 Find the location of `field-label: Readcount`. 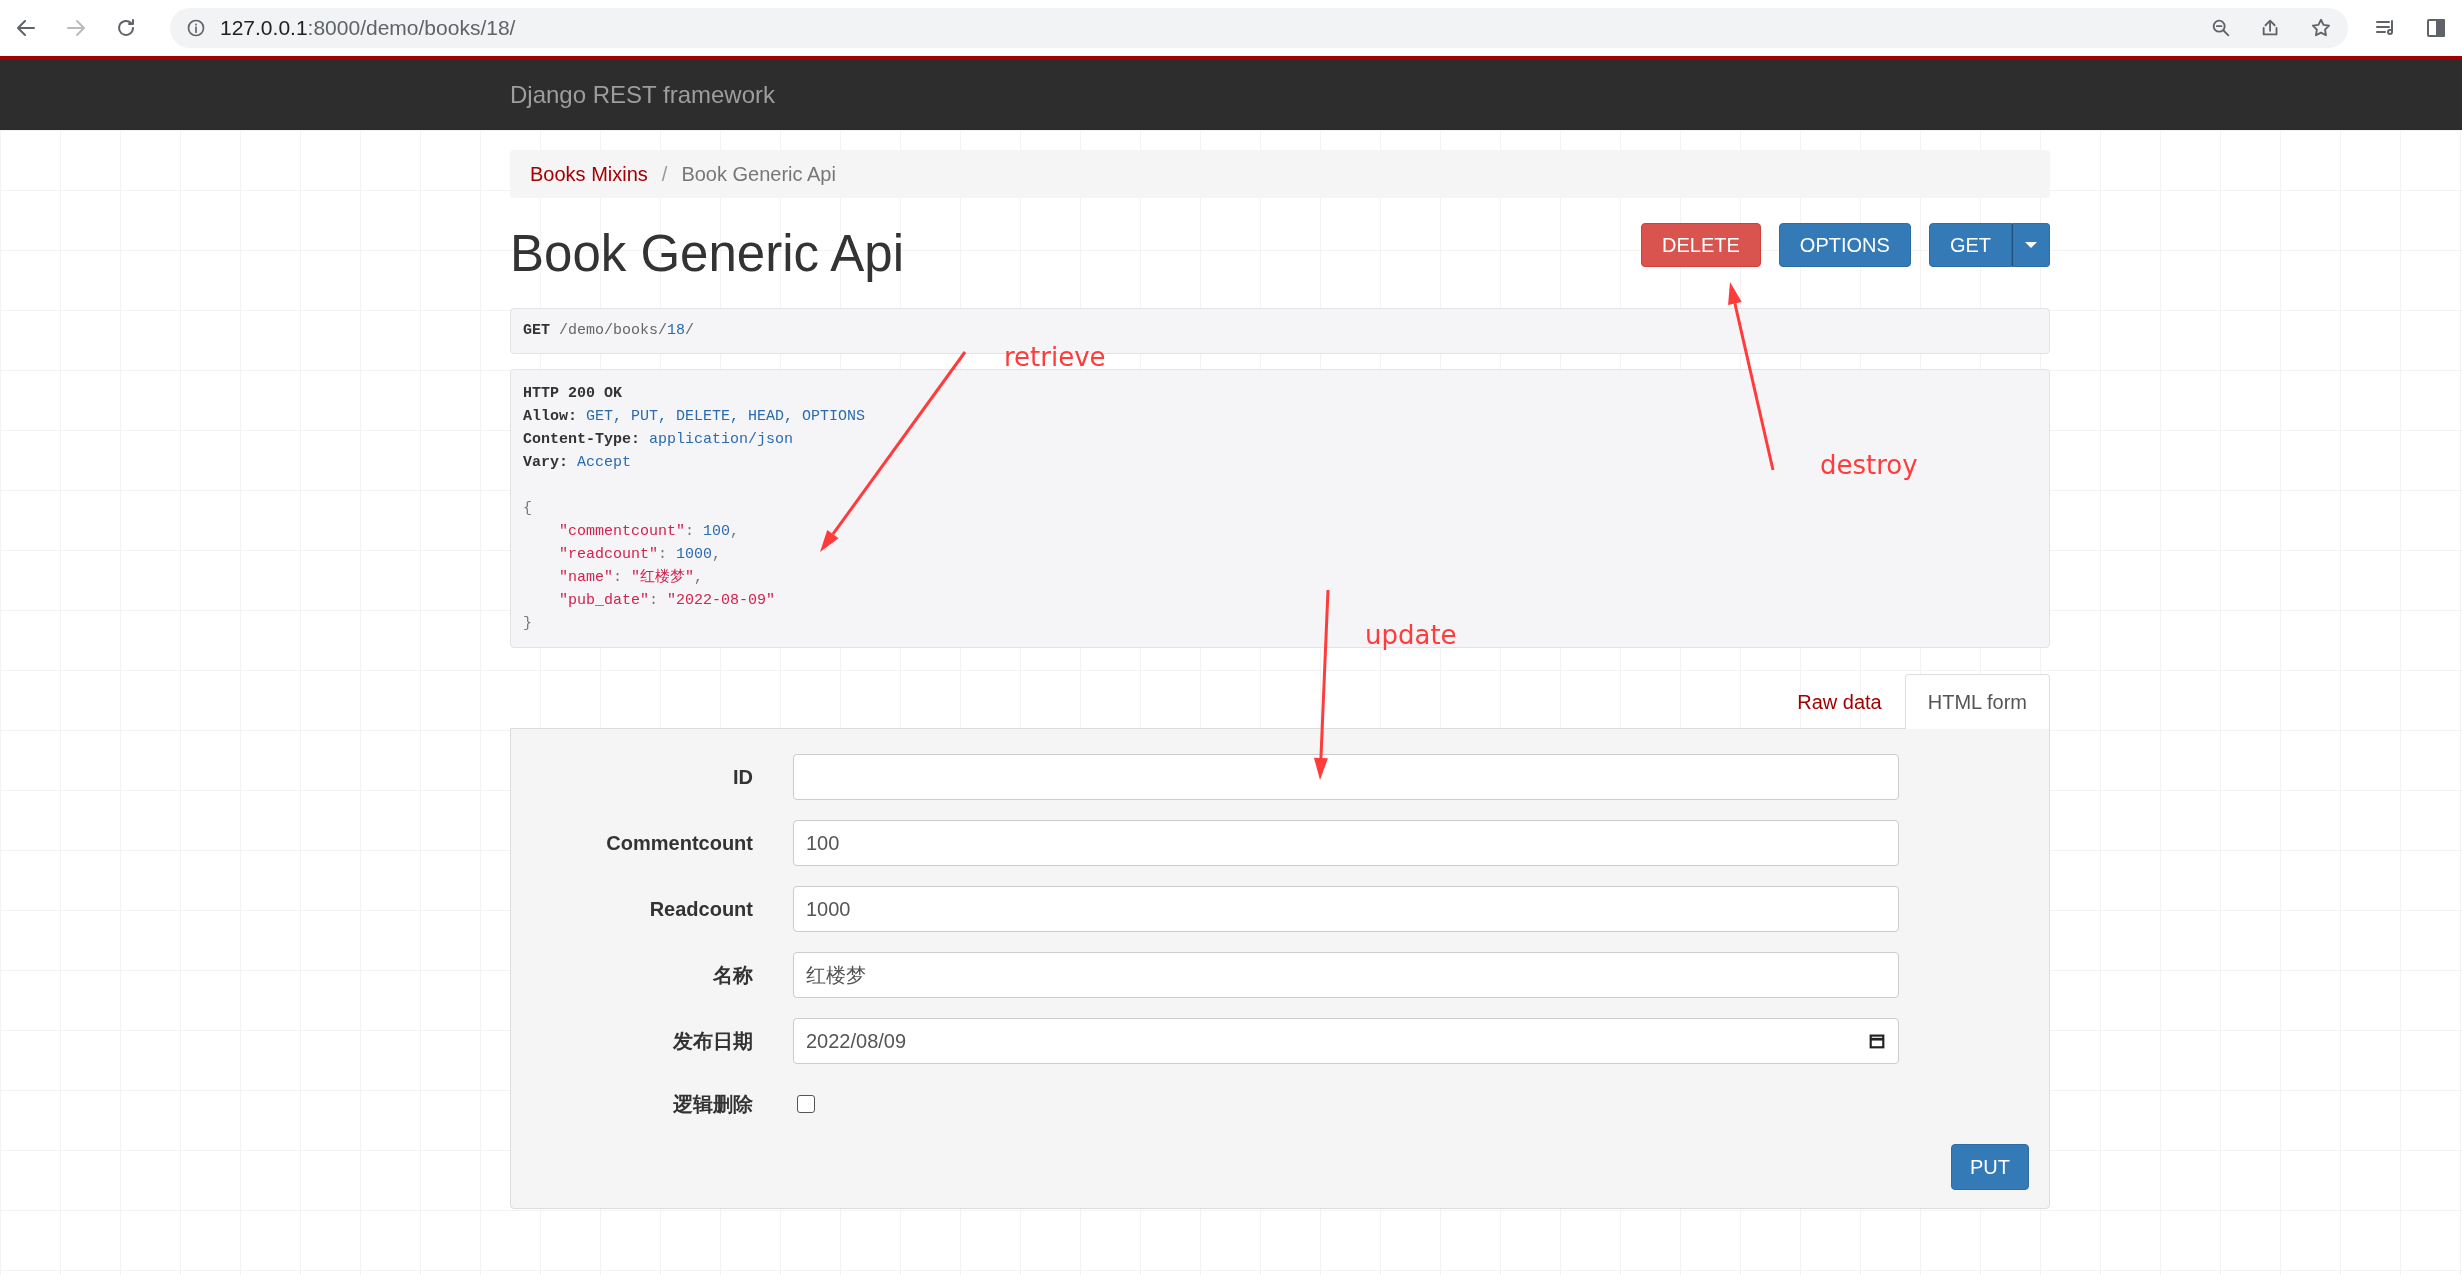

field-label: Readcount is located at coordinates (701, 909).